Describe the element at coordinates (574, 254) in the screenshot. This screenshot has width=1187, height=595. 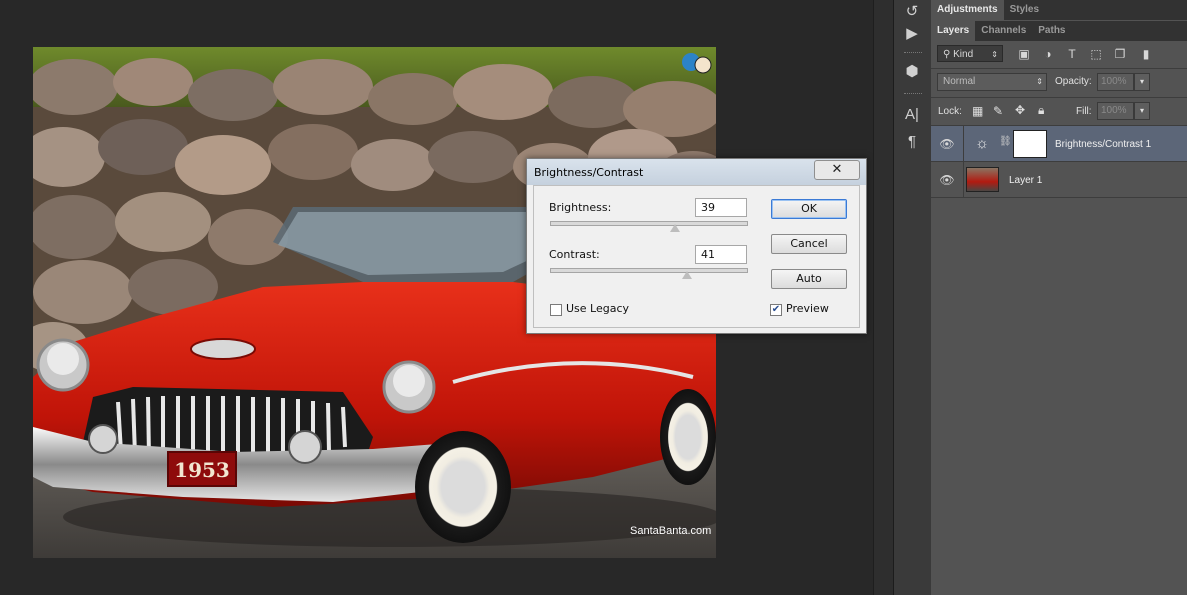
I see `contrast-label: Contrast:` at that location.